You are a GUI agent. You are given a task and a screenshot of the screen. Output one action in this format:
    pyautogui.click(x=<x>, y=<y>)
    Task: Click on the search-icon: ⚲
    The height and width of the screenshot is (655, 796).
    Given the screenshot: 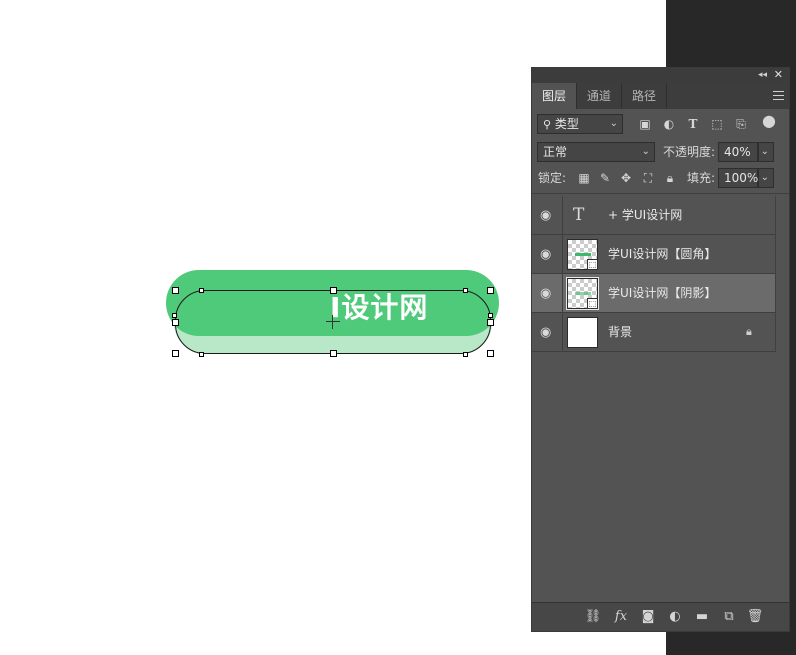 What is the action you would take?
    pyautogui.click(x=547, y=124)
    